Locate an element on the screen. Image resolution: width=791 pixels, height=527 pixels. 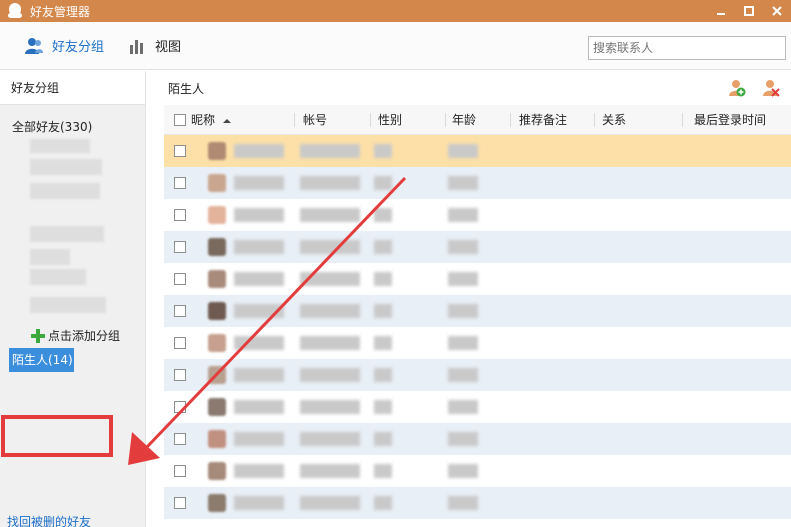
add-group-label: 点击添加分组 is located at coordinates (84, 336).